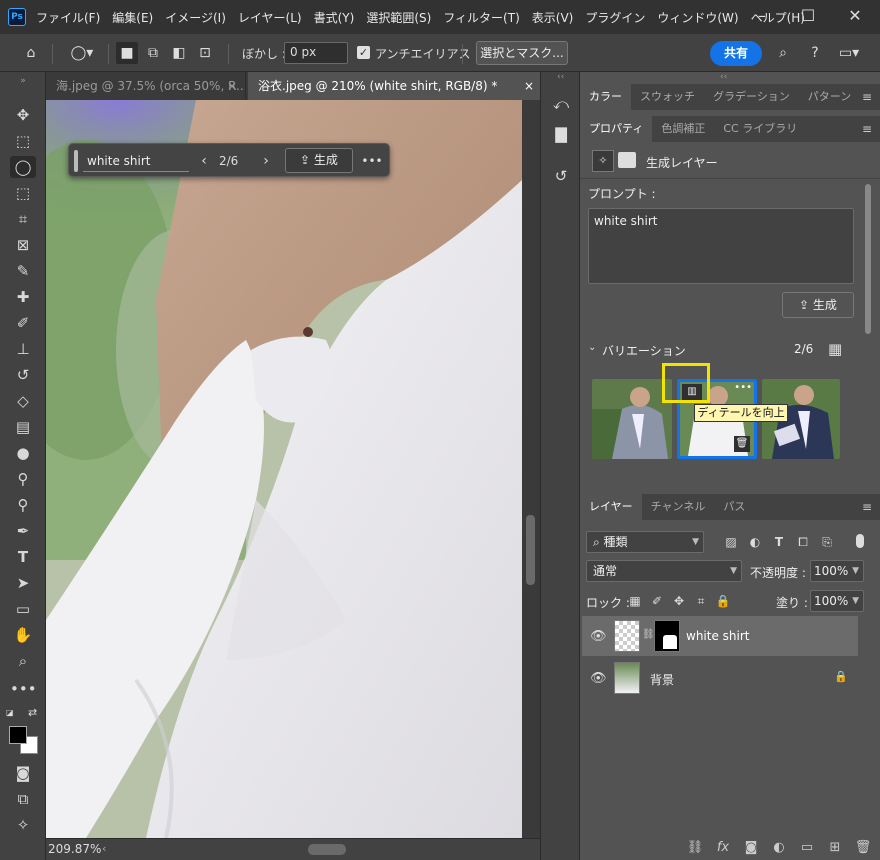 The height and width of the screenshot is (860, 880). What do you see at coordinates (667, 97) in the screenshot?
I see `tab-swatches: スウォッチ` at bounding box center [667, 97].